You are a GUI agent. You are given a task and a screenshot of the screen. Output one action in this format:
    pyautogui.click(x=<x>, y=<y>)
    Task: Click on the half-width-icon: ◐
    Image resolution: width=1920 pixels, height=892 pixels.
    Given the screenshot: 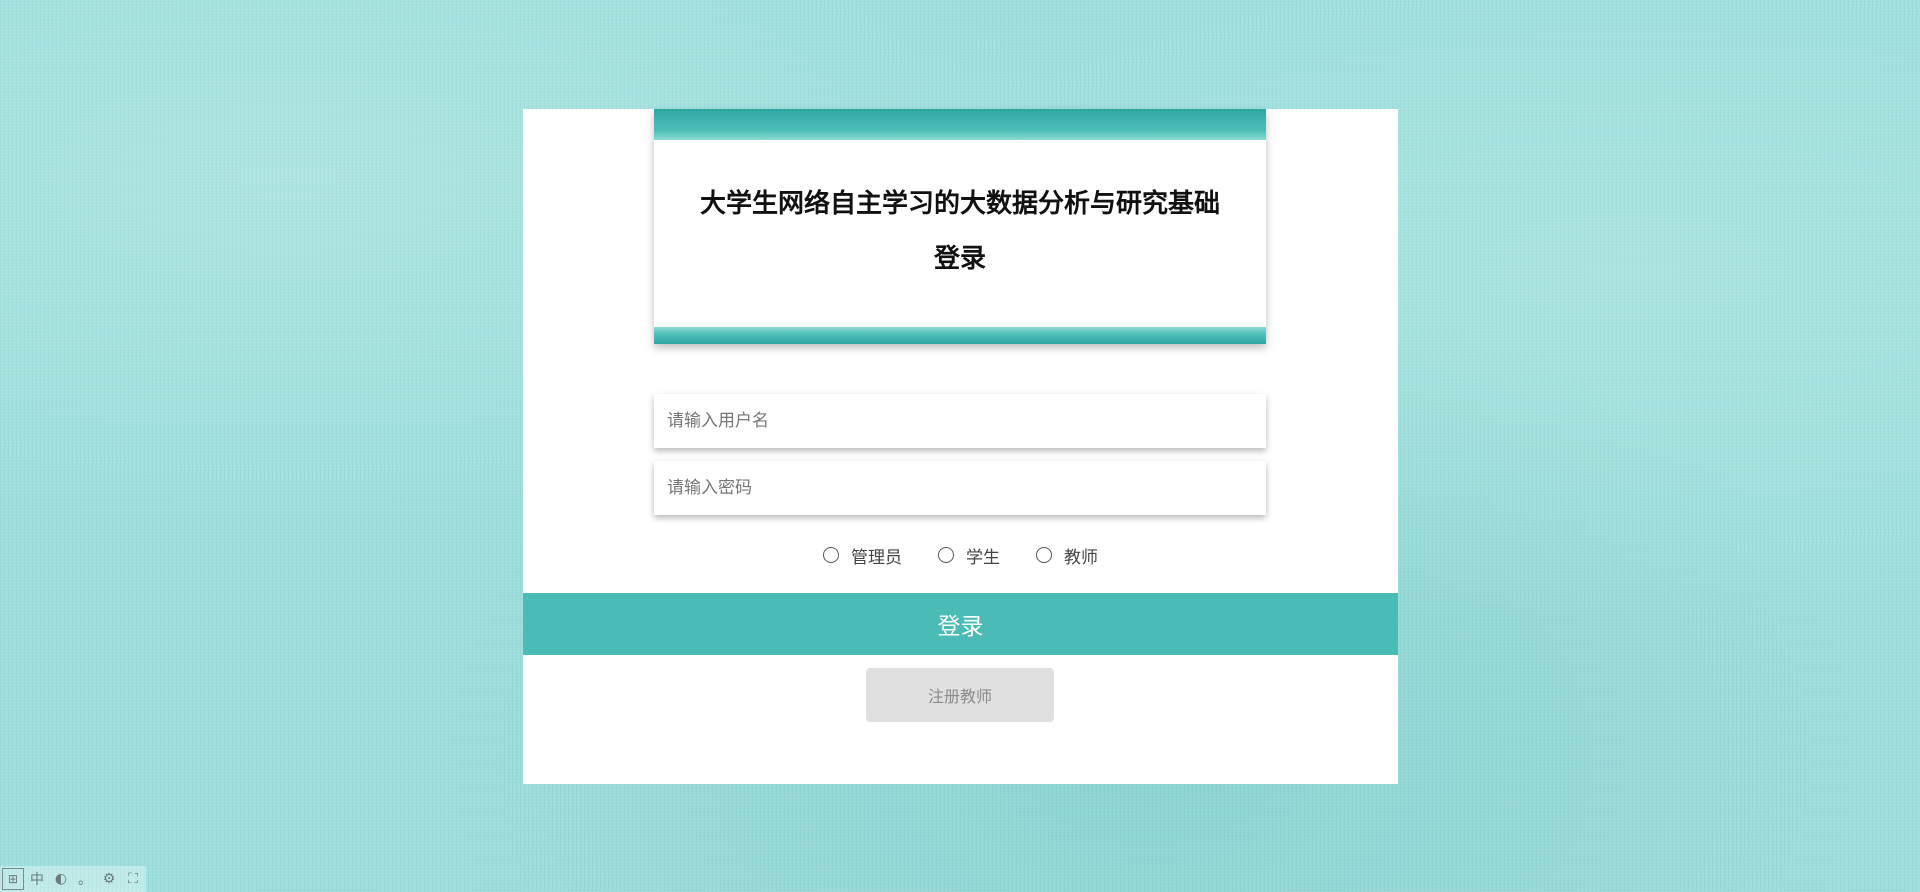 What is the action you would take?
    pyautogui.click(x=61, y=879)
    